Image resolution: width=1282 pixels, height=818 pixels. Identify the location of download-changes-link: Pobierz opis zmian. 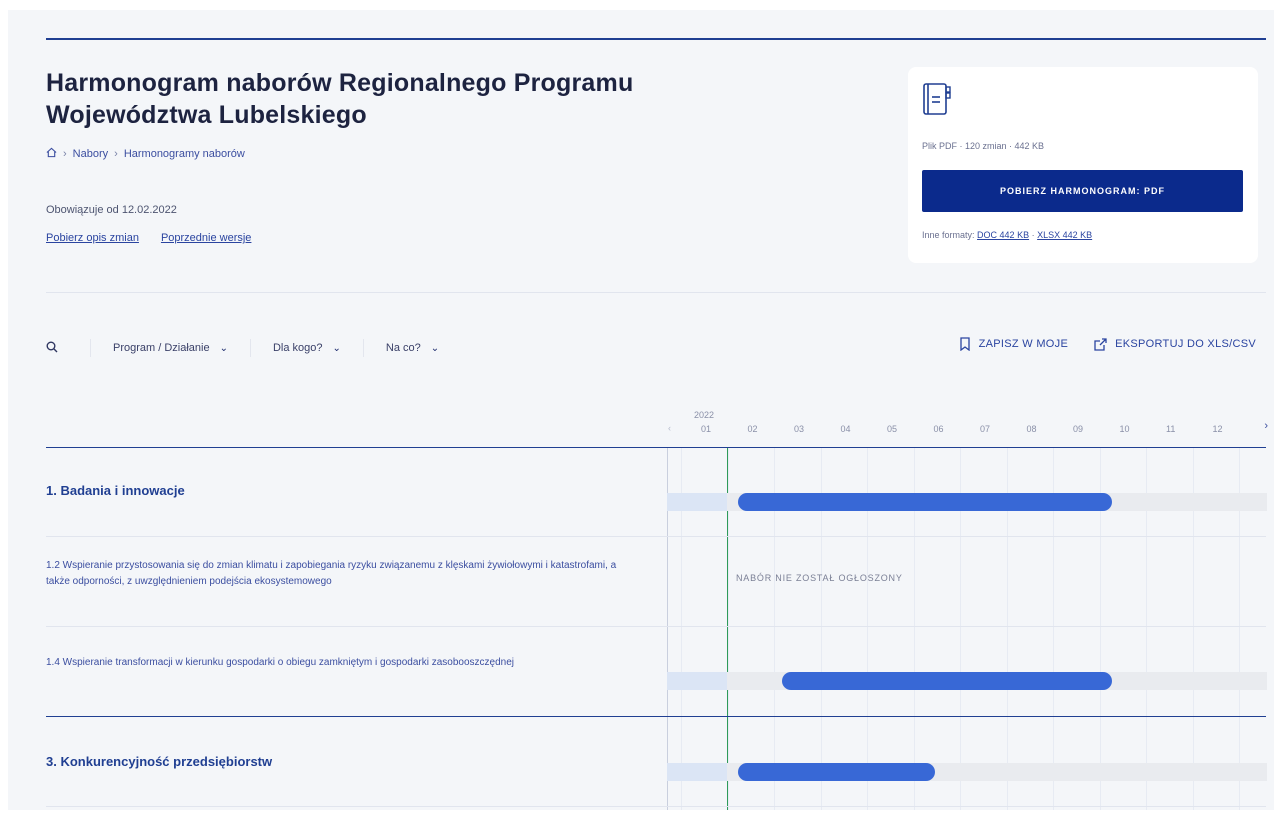
(92, 238).